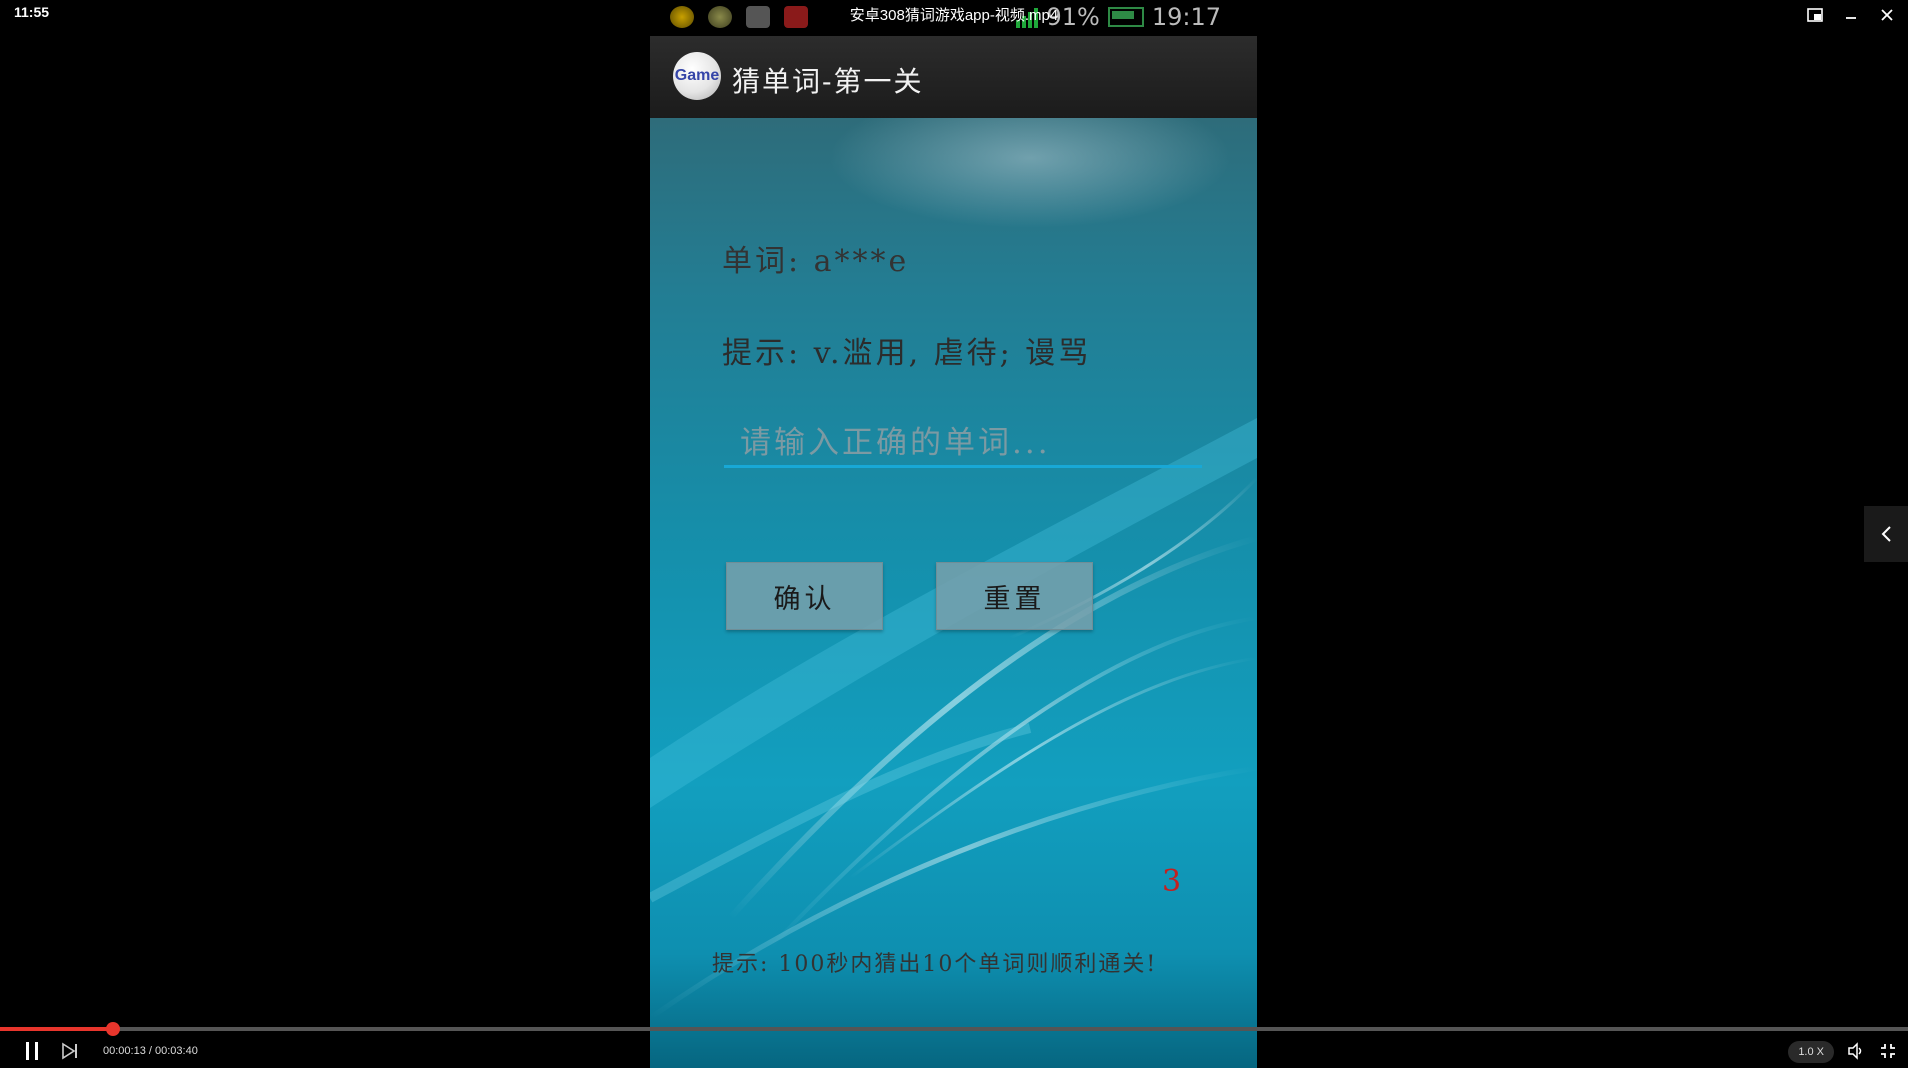  What do you see at coordinates (1172, 881) in the screenshot?
I see `countdown-number: 3` at bounding box center [1172, 881].